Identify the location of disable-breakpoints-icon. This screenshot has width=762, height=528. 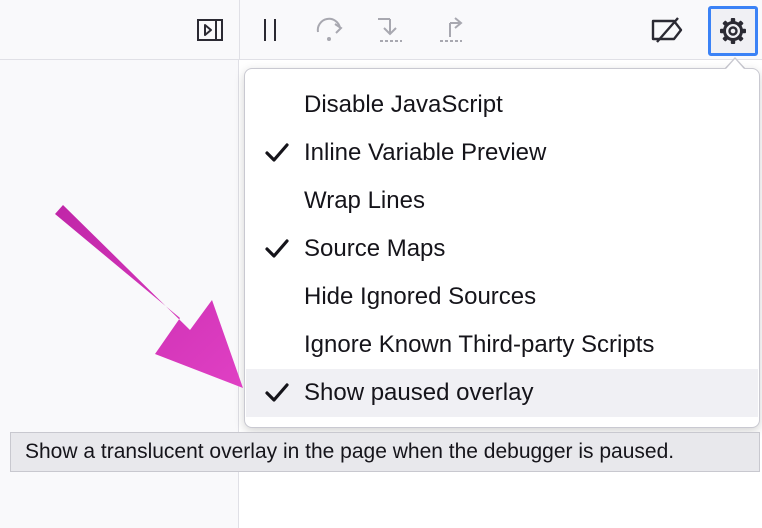
(667, 30).